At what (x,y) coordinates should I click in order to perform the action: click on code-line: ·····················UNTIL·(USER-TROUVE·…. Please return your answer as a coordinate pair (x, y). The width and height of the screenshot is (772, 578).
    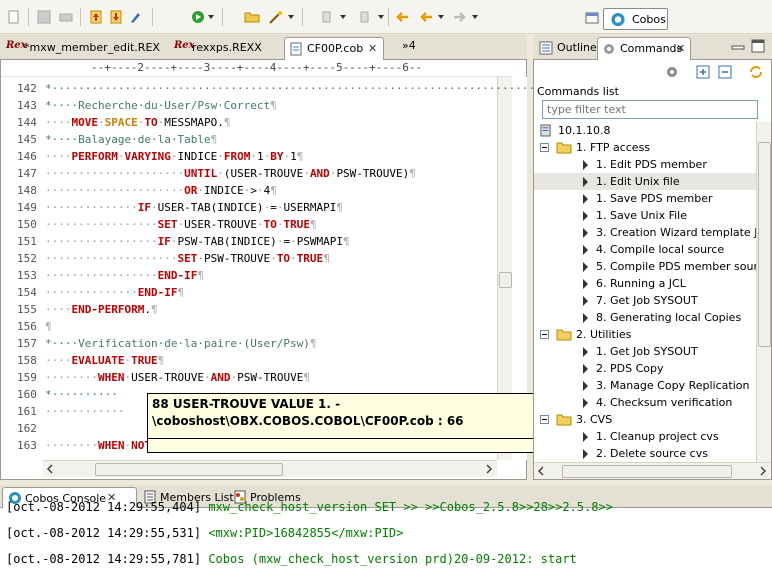
    Looking at the image, I should click on (230, 173).